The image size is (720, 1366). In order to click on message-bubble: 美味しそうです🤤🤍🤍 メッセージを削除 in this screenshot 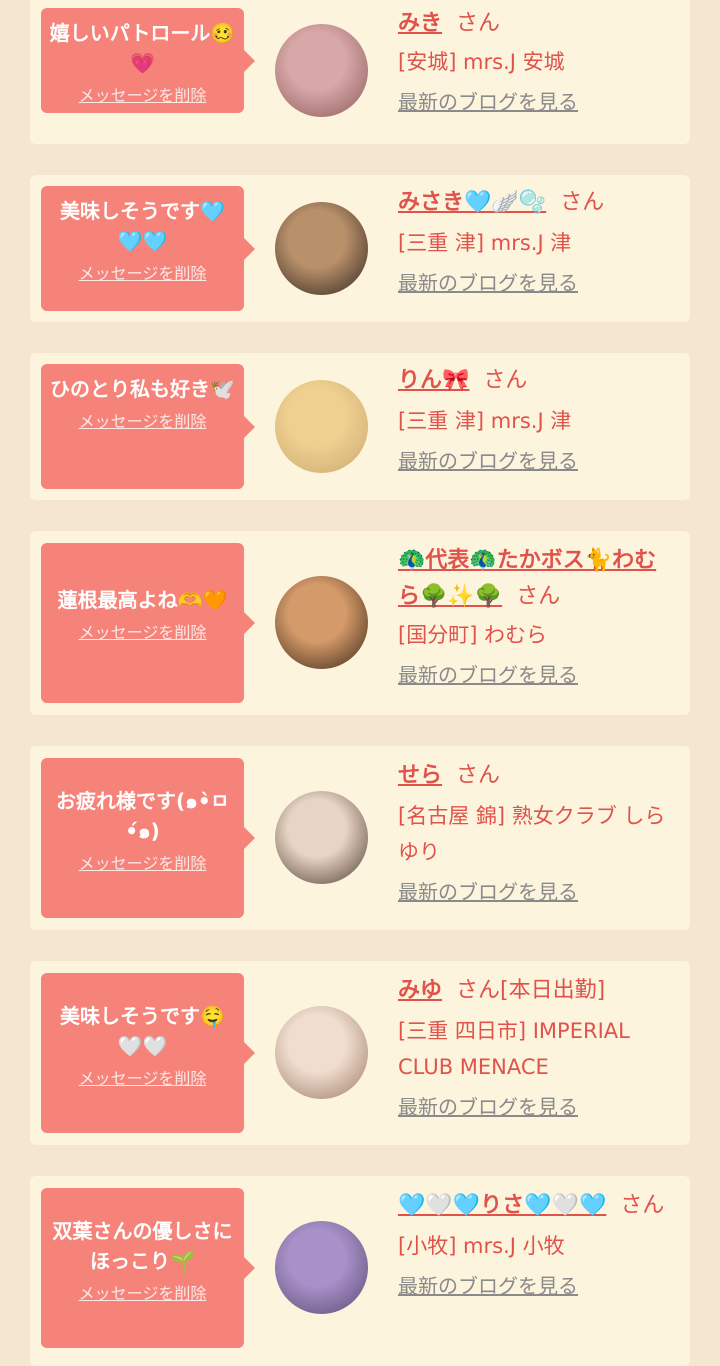, I will do `click(148, 1053)`.